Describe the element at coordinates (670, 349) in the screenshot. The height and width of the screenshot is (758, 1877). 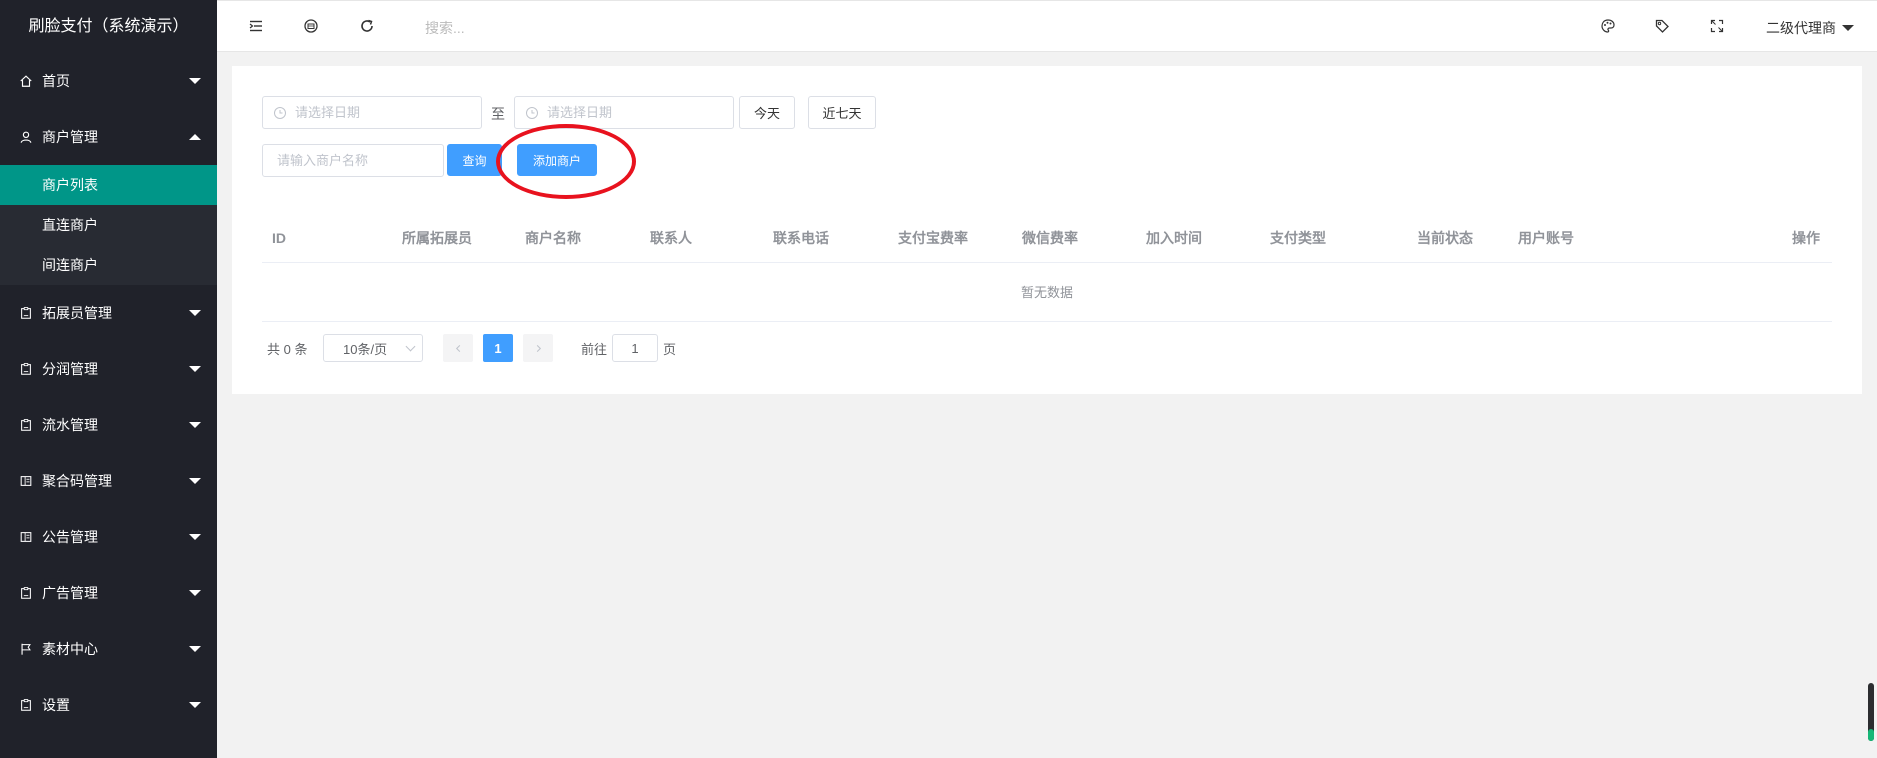
I see `goto-suffix: 页` at that location.